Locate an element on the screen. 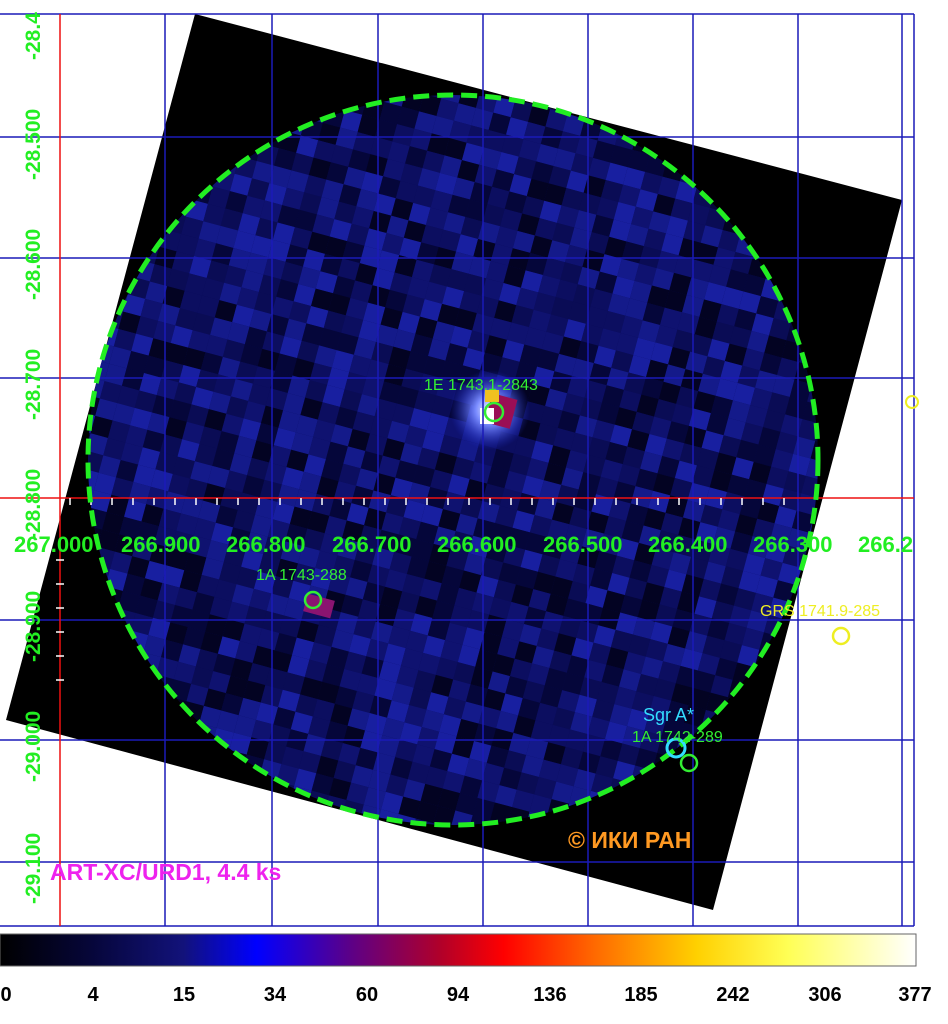 The height and width of the screenshot is (1024, 948). colorbar-label: 185 is located at coordinates (641, 995).